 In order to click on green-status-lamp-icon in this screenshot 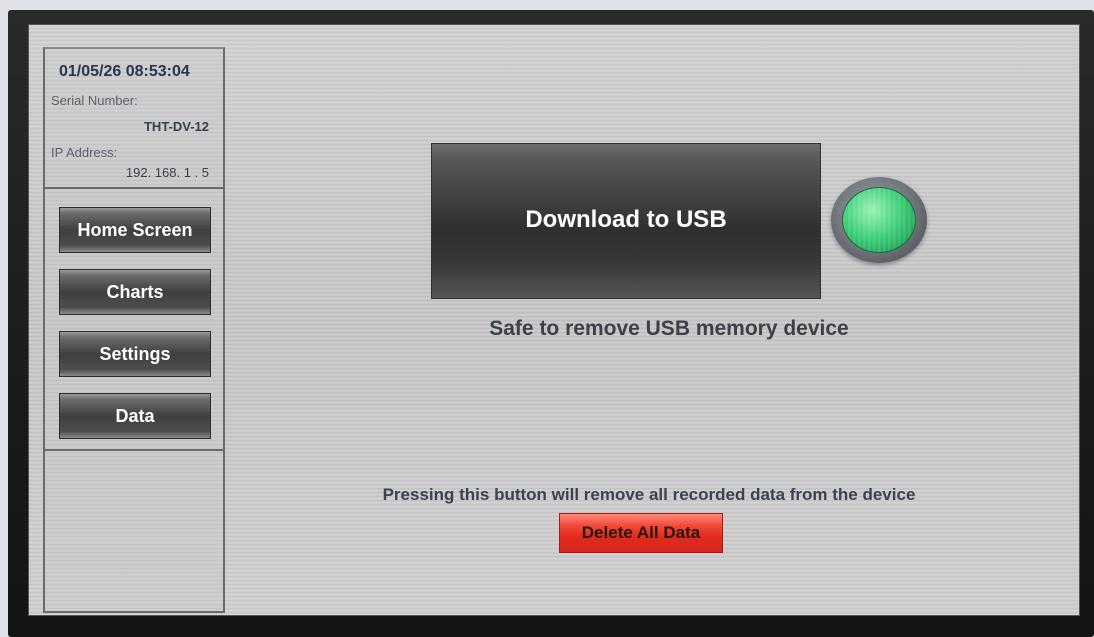, I will do `click(879, 220)`.